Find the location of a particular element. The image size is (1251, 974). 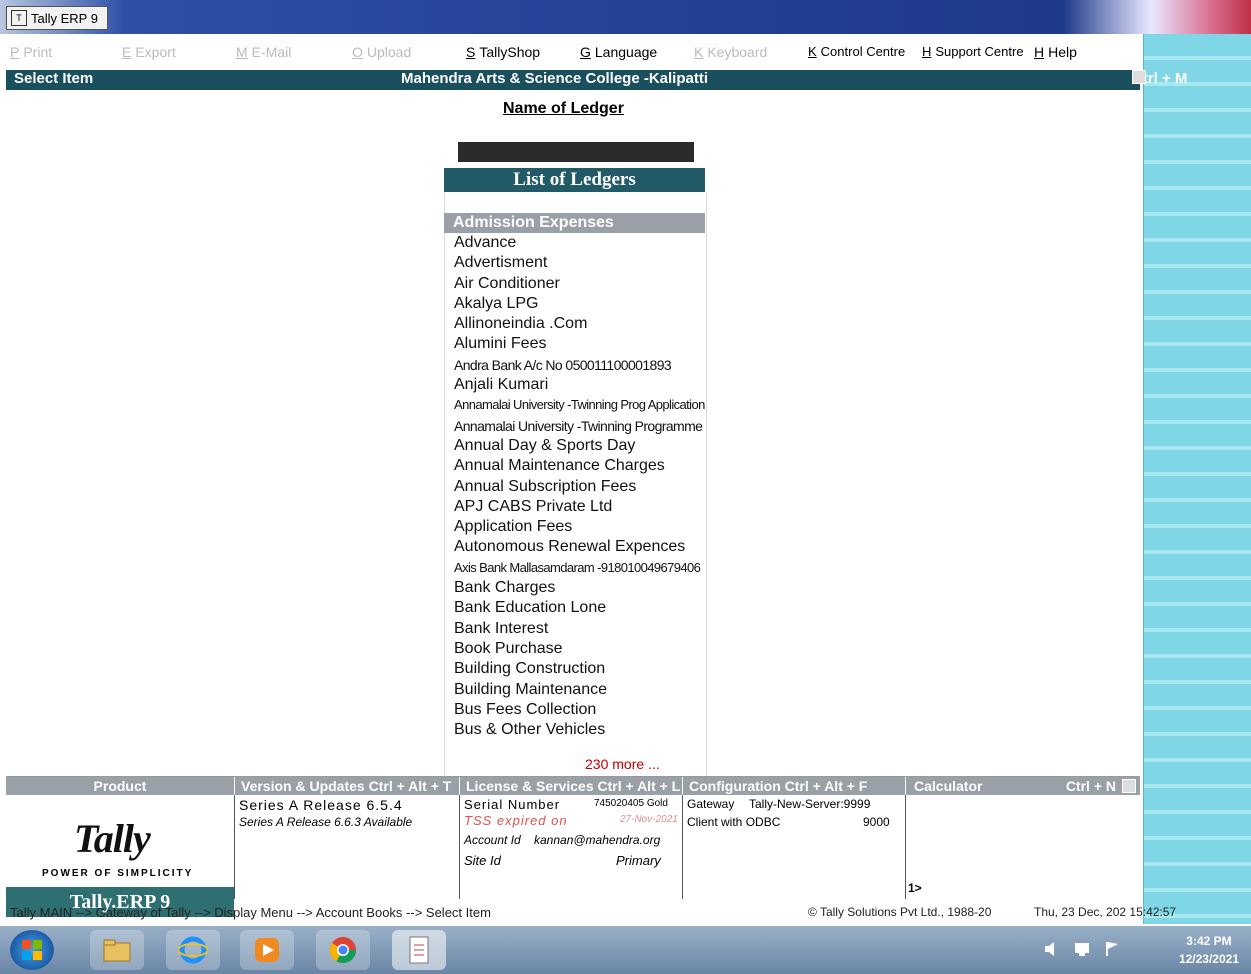

license-header: License & Services Ctrl + Alt + L is located at coordinates (571, 786).